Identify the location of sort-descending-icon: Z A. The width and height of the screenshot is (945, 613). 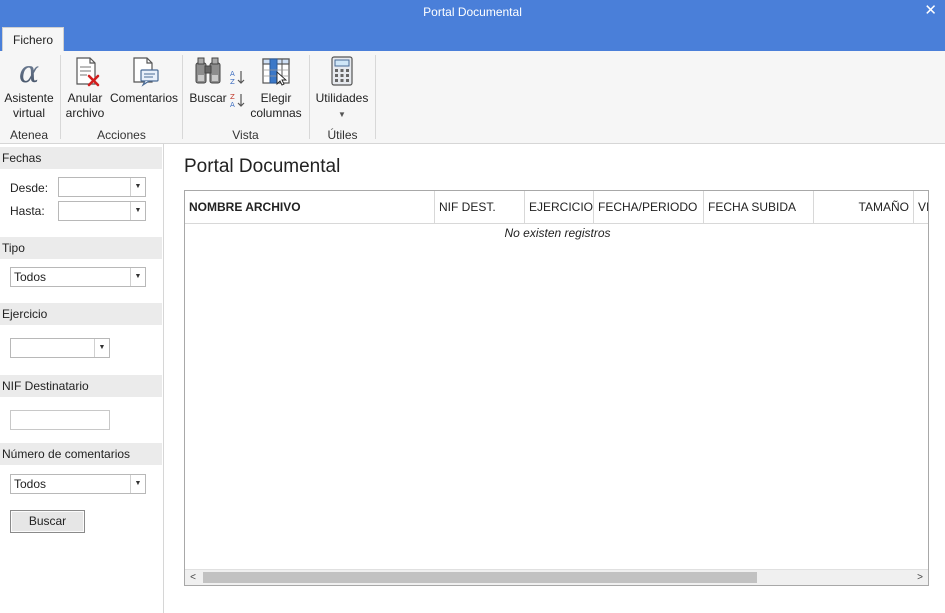
(238, 100).